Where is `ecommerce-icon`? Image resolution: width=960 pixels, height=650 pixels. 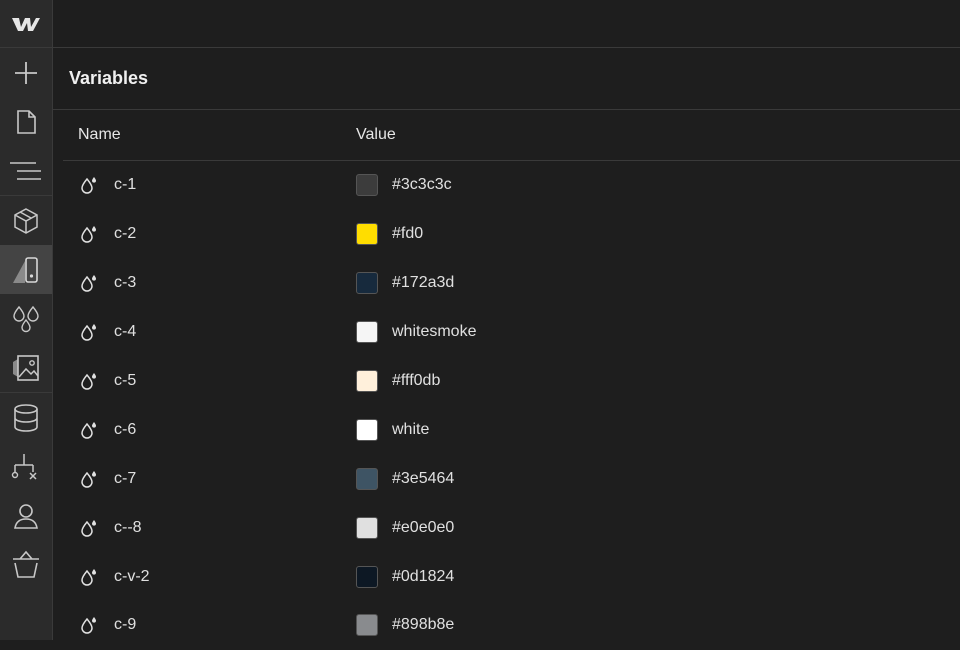 ecommerce-icon is located at coordinates (26, 564).